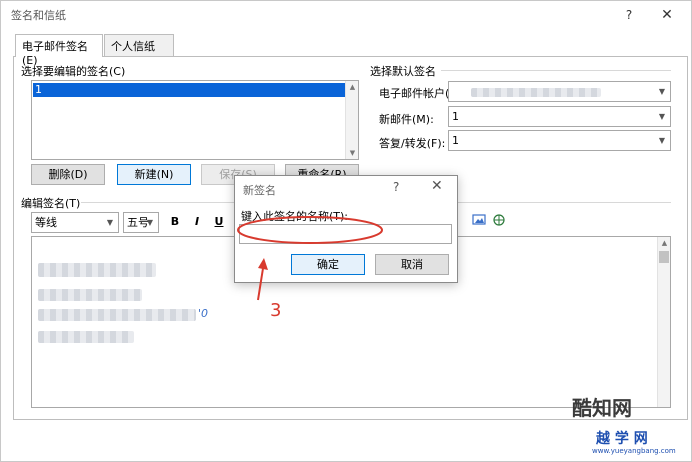 This screenshot has width=692, height=462. What do you see at coordinates (310, 230) in the screenshot?
I see `highlight-ellipse` at bounding box center [310, 230].